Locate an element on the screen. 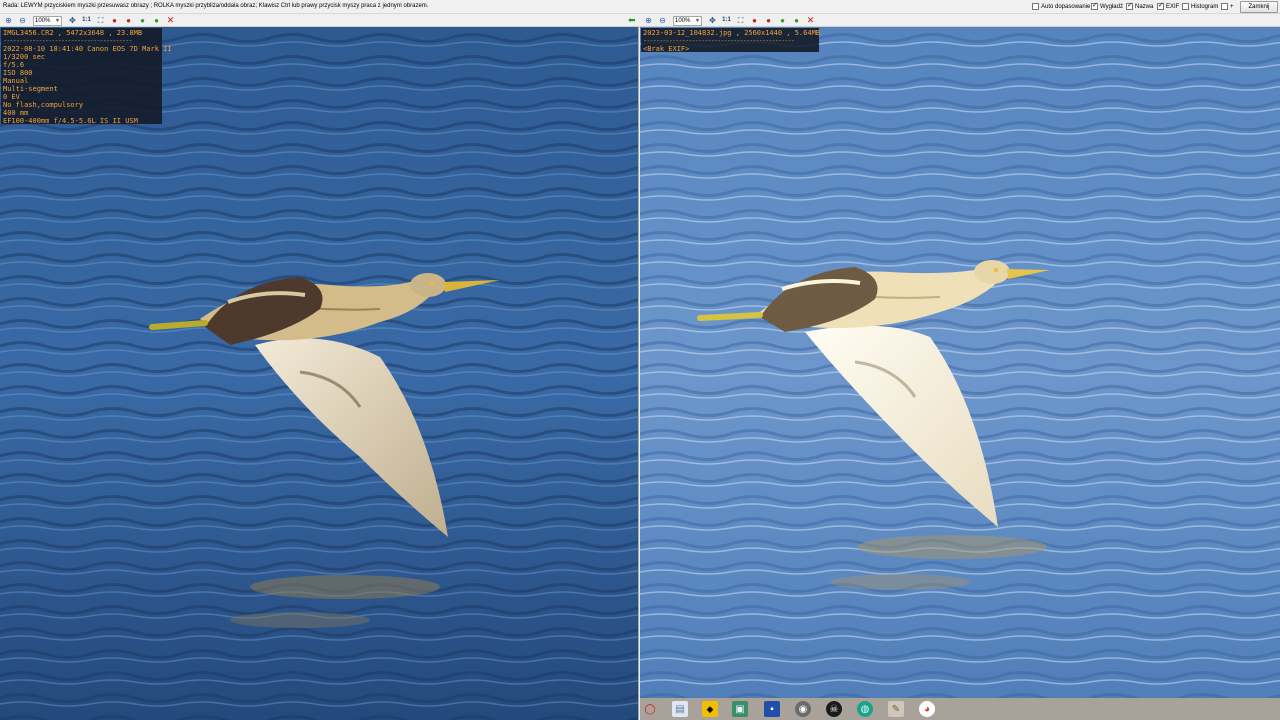  smoothing-option: Wygładź is located at coordinates (1107, 6).